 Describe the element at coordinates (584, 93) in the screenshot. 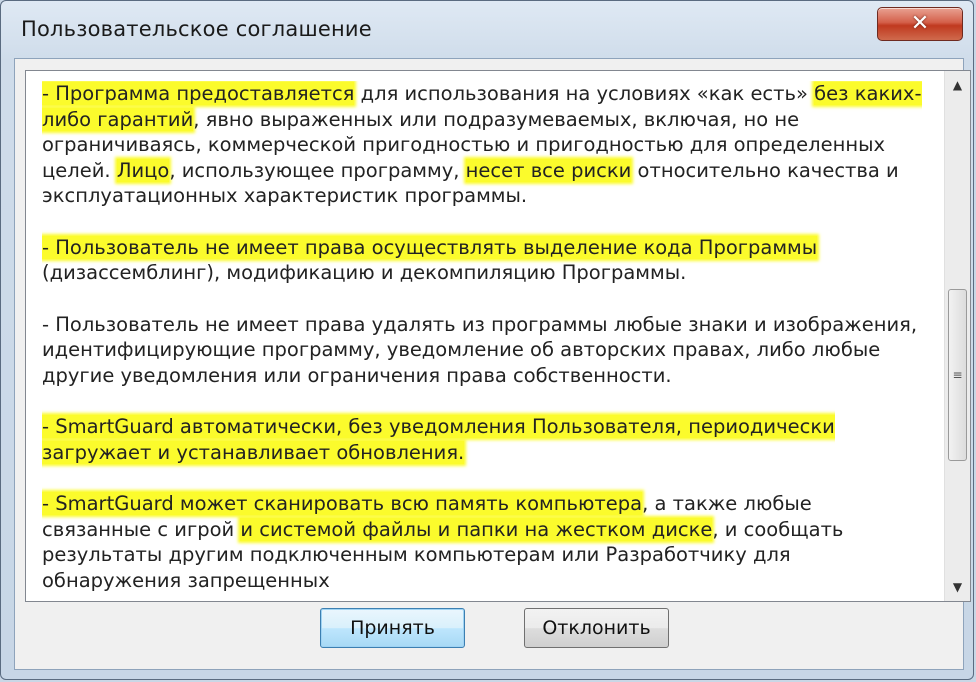

I see `paragraph-text: для использования на условиях «как есть»` at that location.